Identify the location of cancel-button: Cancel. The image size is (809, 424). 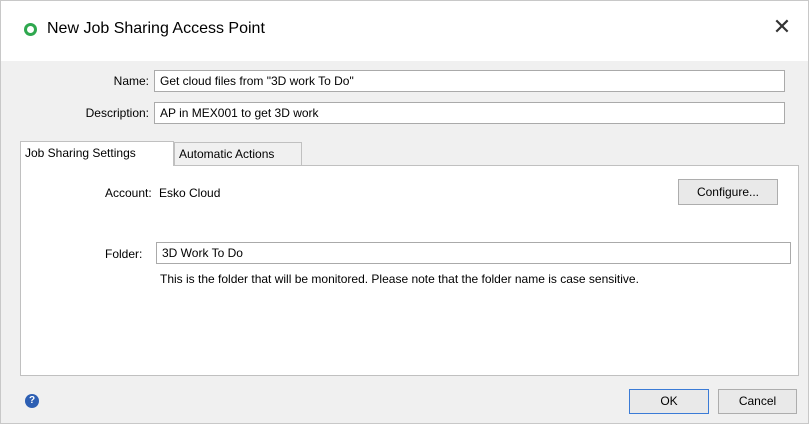
(757, 401).